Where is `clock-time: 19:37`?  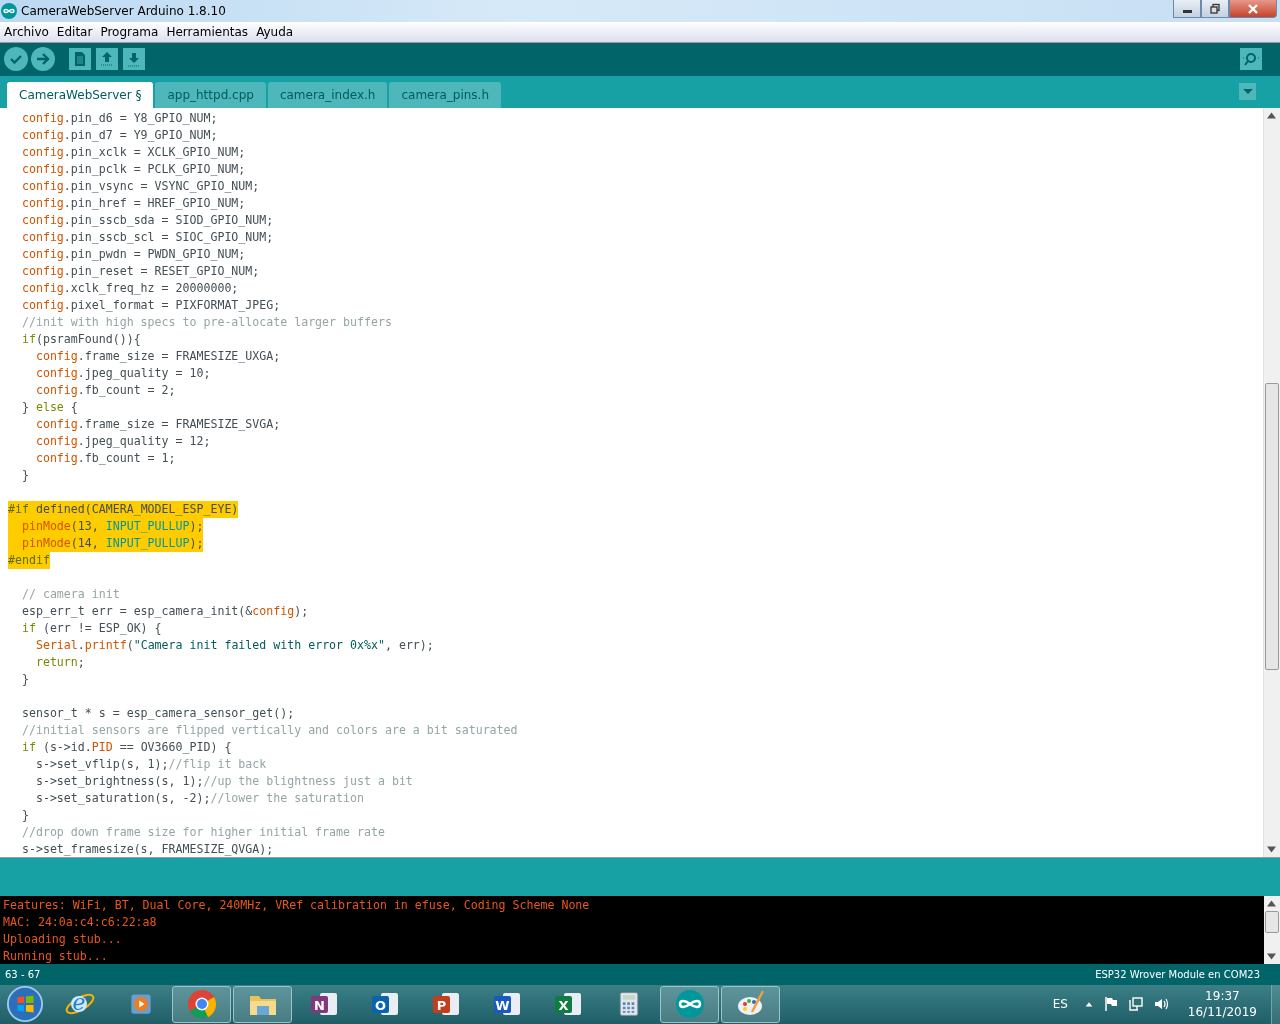
clock-time: 19:37 is located at coordinates (1222, 996).